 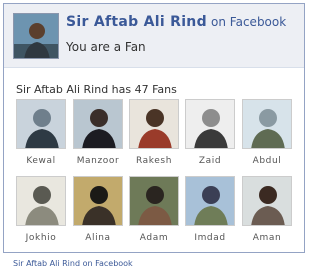 What do you see at coordinates (41, 161) in the screenshot?
I see `fan-name: Kewal` at bounding box center [41, 161].